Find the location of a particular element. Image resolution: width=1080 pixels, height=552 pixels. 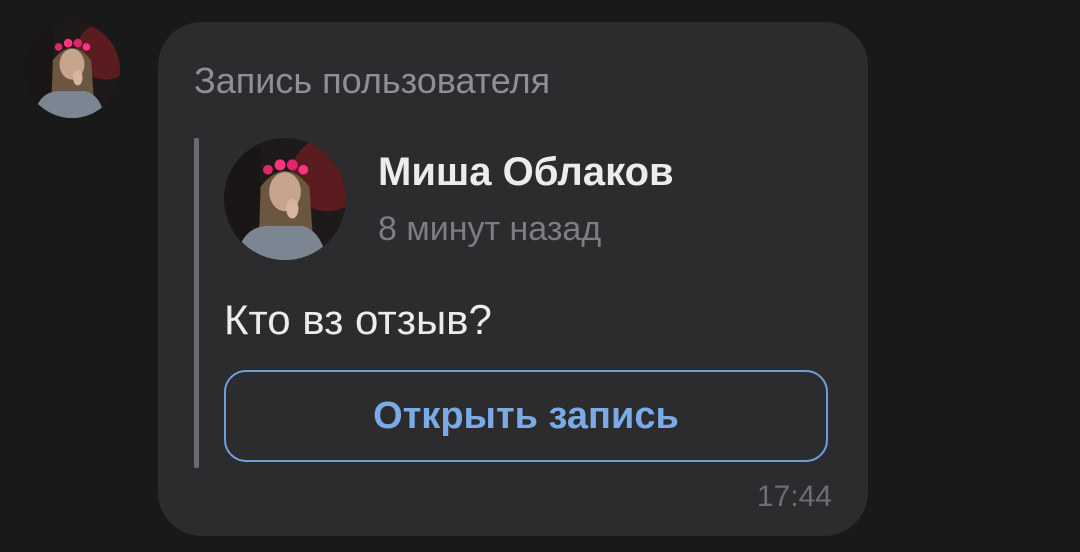

message-header: Запись пользователя is located at coordinates (372, 80).